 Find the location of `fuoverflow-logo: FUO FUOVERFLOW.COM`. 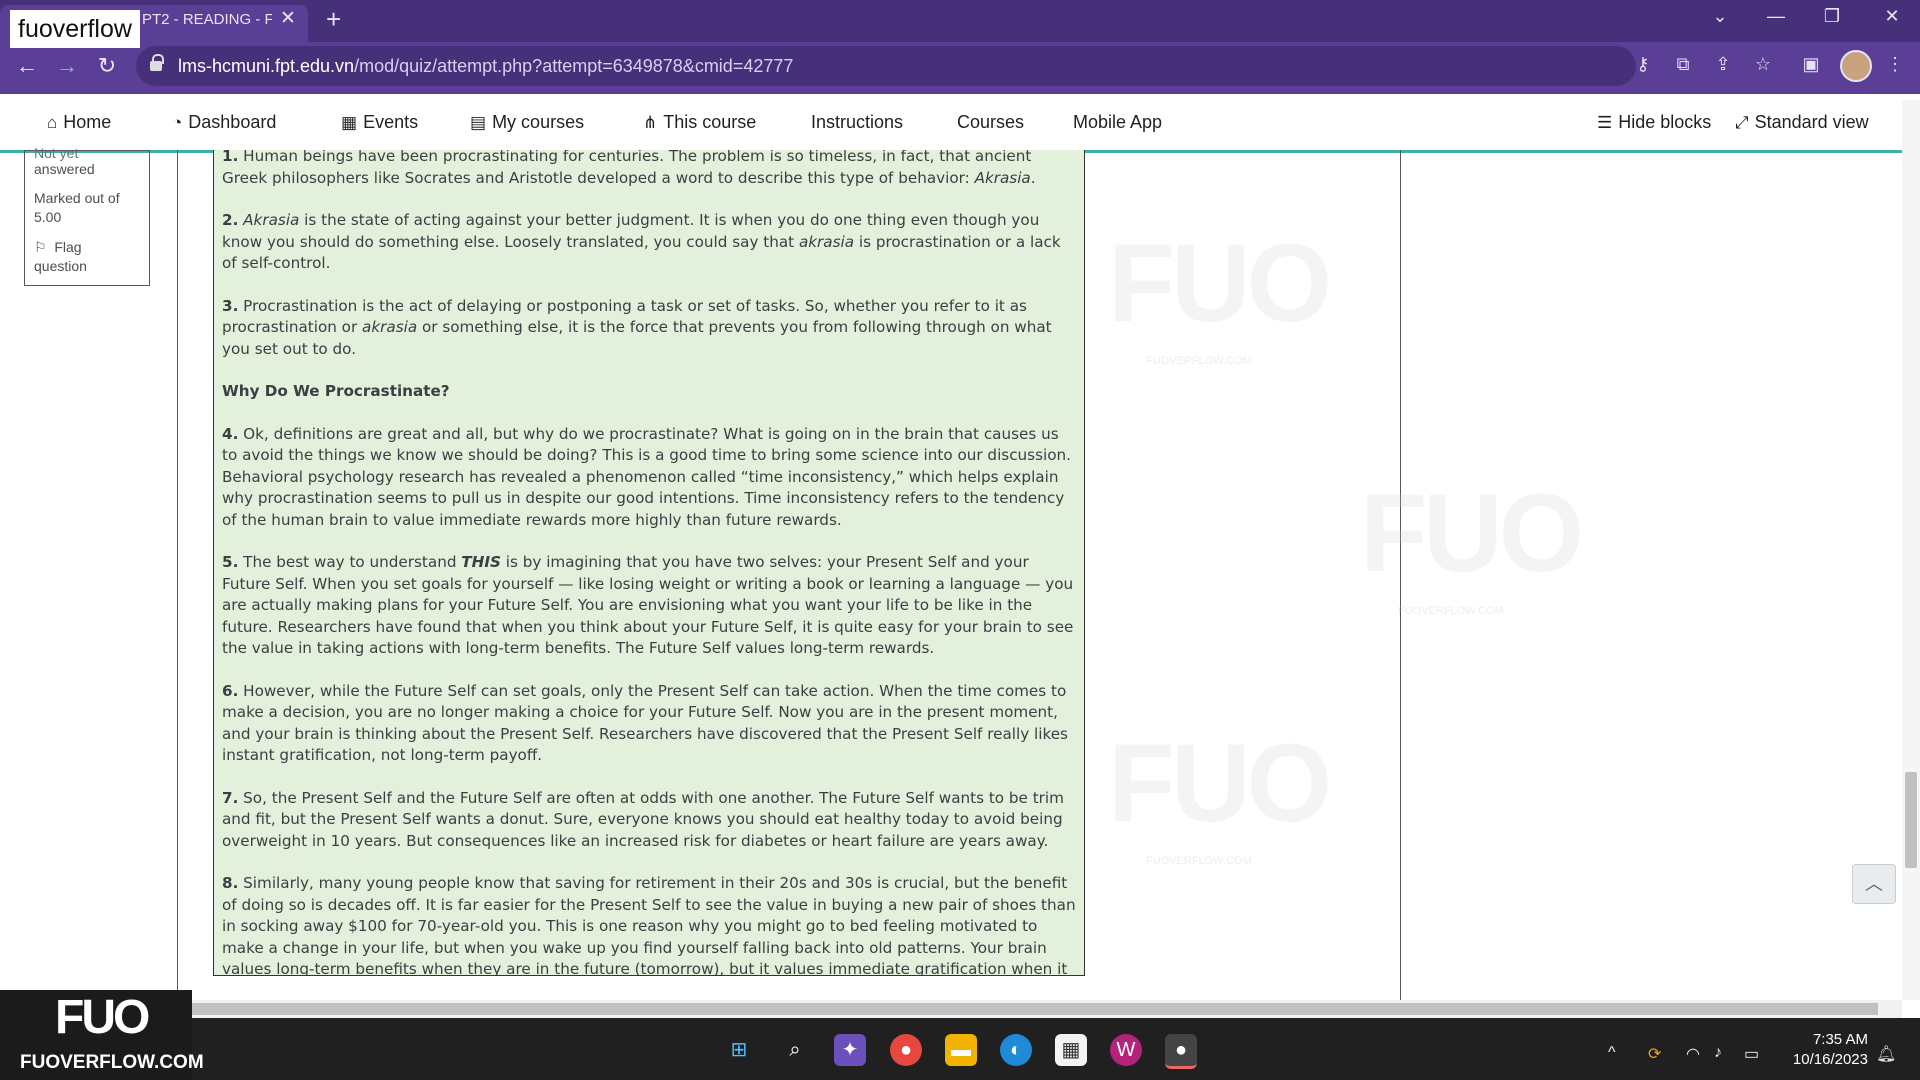

fuoverflow-logo: FUO FUOVERFLOW.COM is located at coordinates (102, 1035).